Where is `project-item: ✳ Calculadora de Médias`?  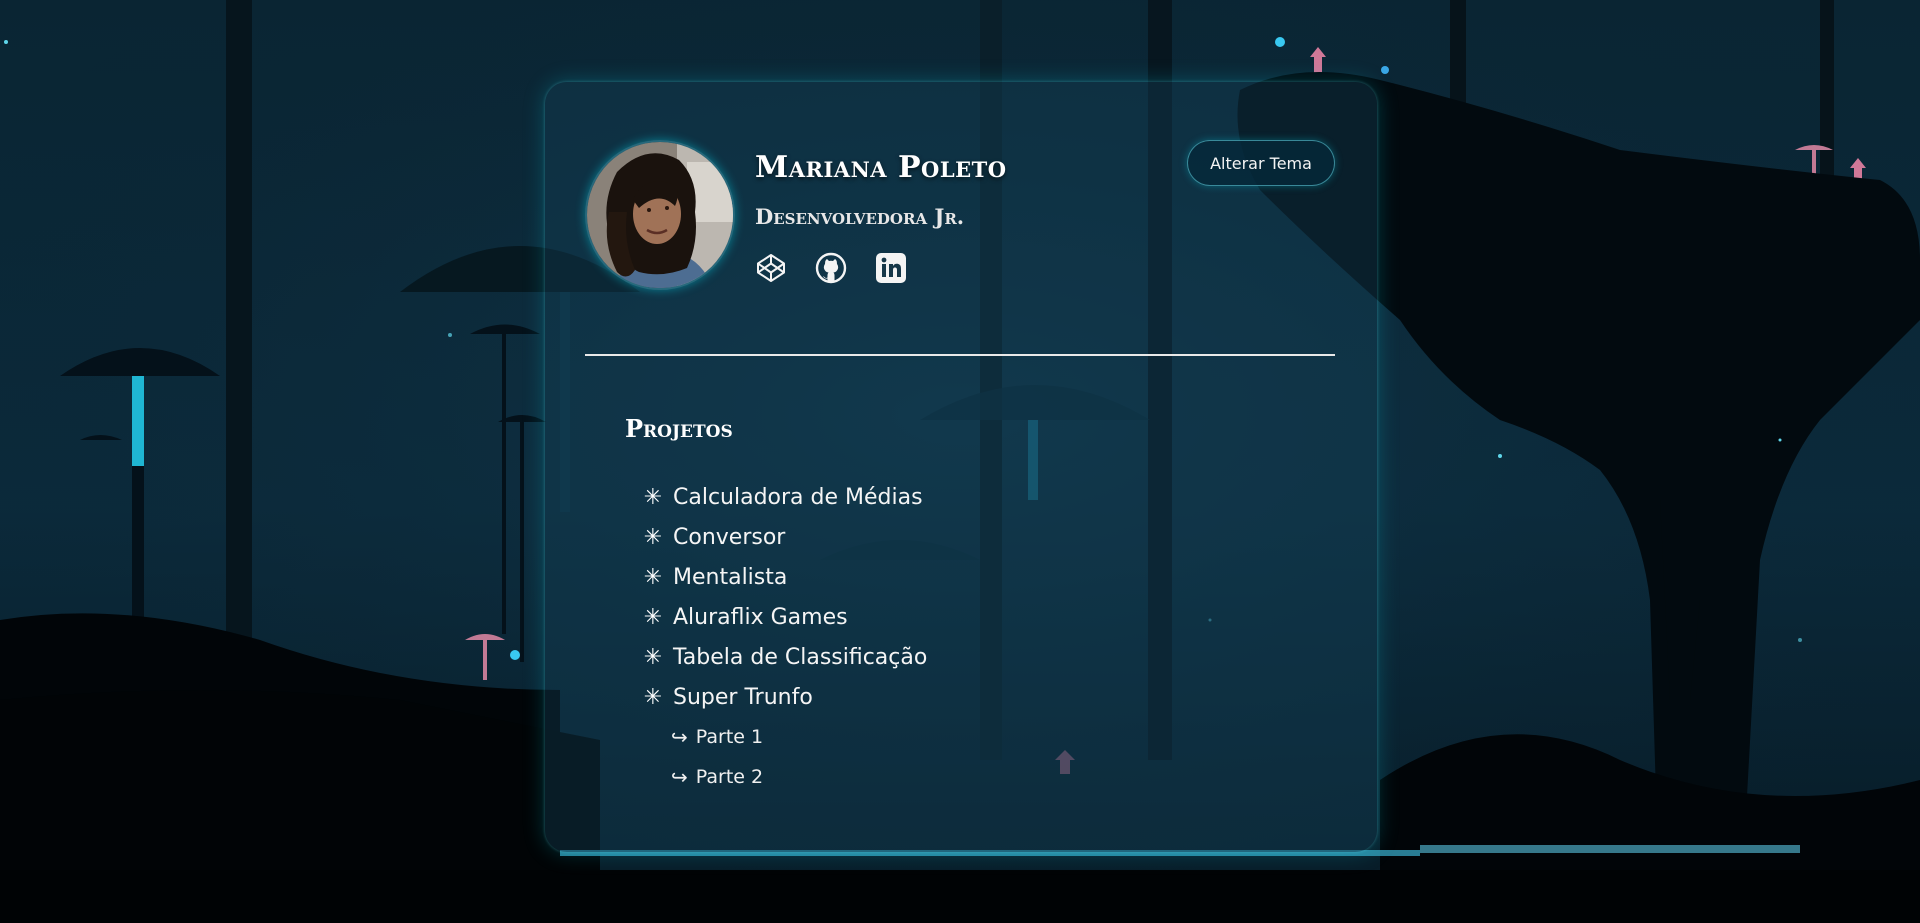 project-item: ✳ Calculadora de Médias is located at coordinates (785, 497).